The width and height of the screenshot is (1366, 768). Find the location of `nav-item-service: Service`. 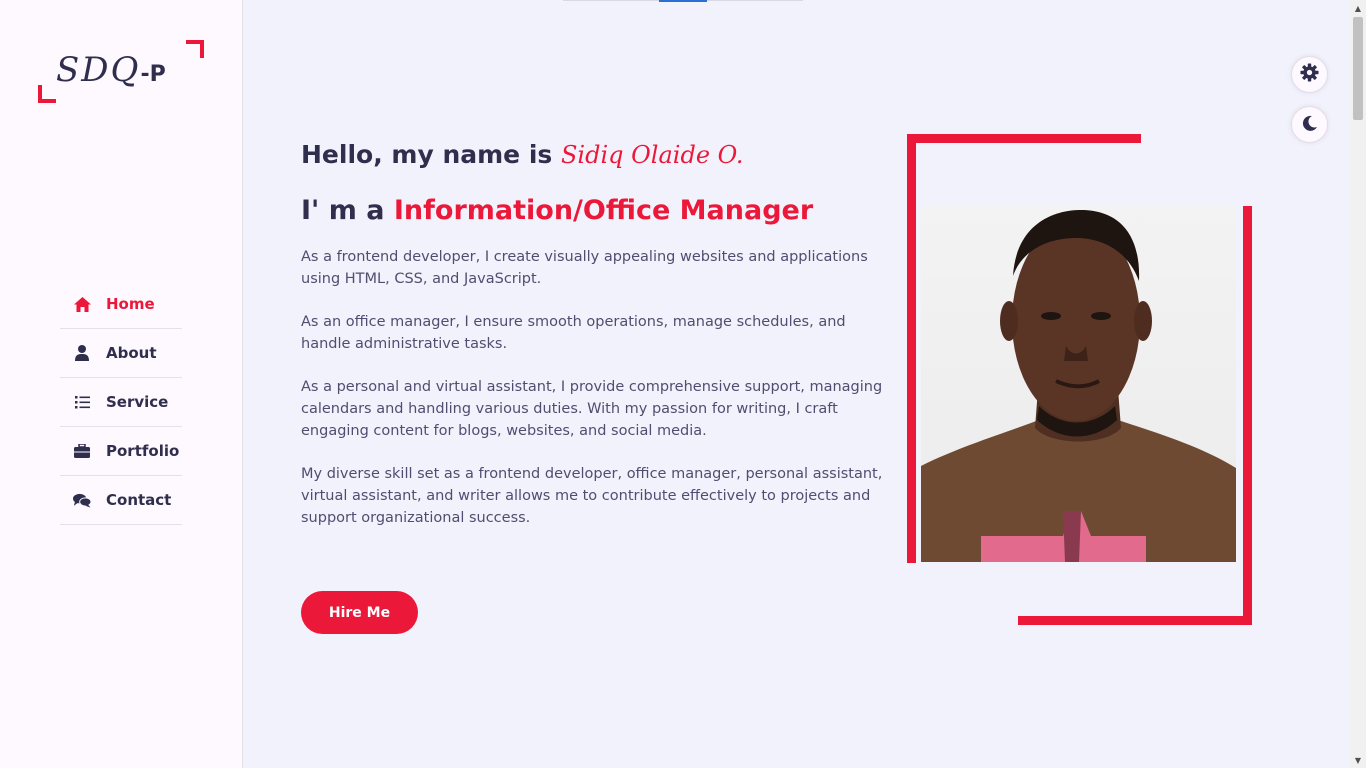

nav-item-service: Service is located at coordinates (121, 402).